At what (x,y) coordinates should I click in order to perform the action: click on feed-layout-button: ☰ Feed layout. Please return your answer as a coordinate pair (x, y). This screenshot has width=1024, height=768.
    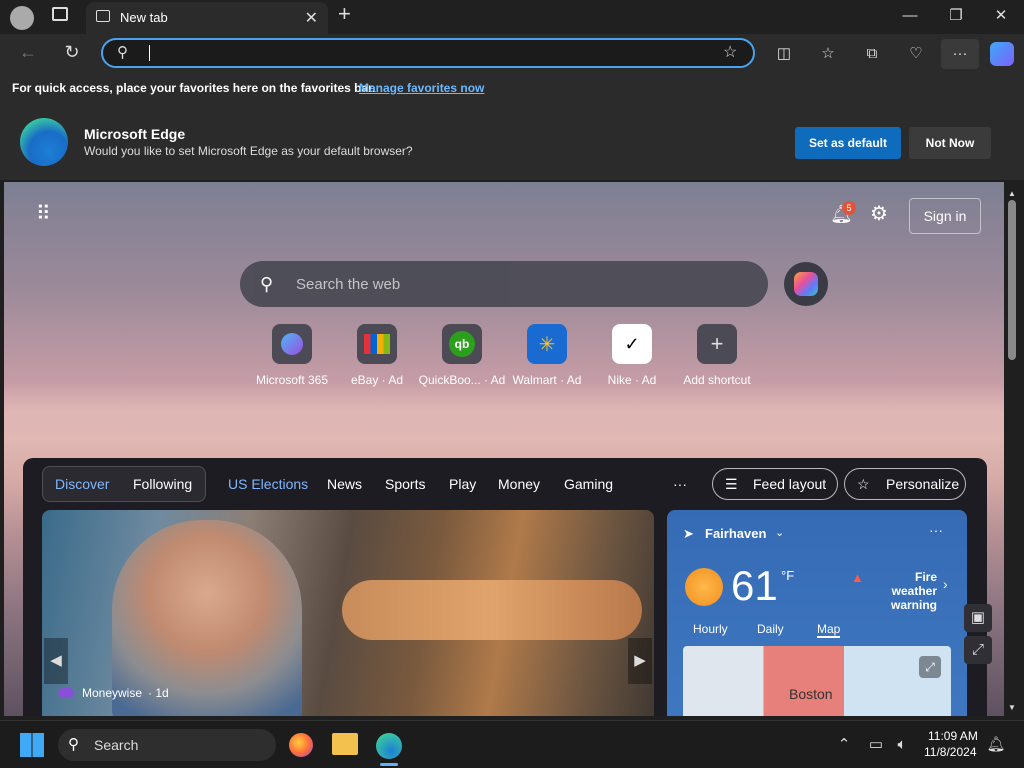
    Looking at the image, I should click on (775, 484).